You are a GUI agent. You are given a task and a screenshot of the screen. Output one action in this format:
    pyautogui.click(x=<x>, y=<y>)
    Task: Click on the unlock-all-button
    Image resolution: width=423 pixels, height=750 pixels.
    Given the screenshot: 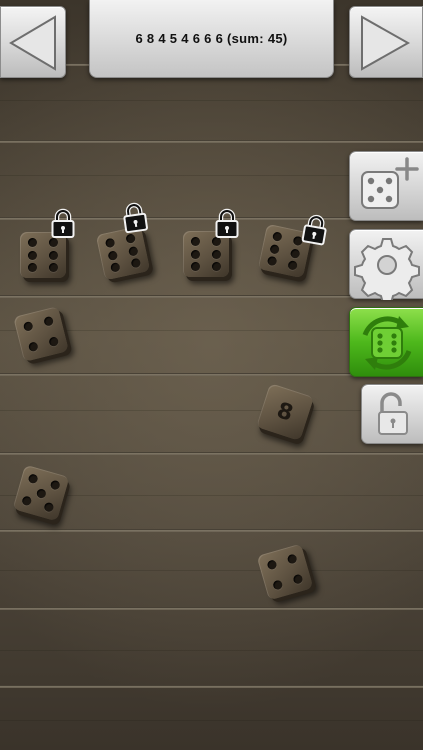 What is the action you would take?
    pyautogui.click(x=392, y=414)
    